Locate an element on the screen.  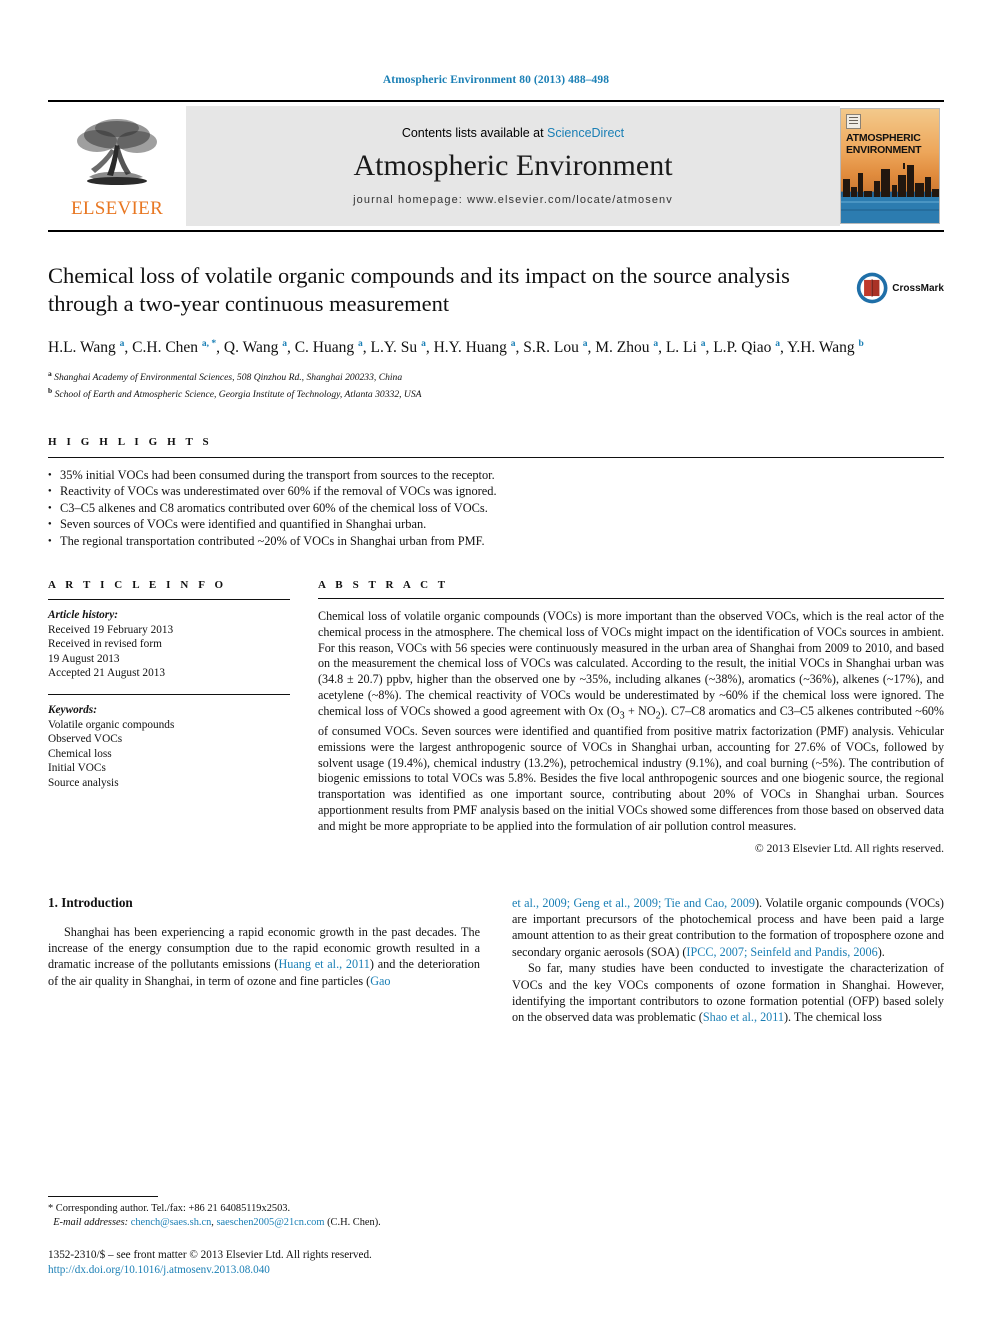
email-label: E-mail addresses: is located at coordinates (91, 1222).